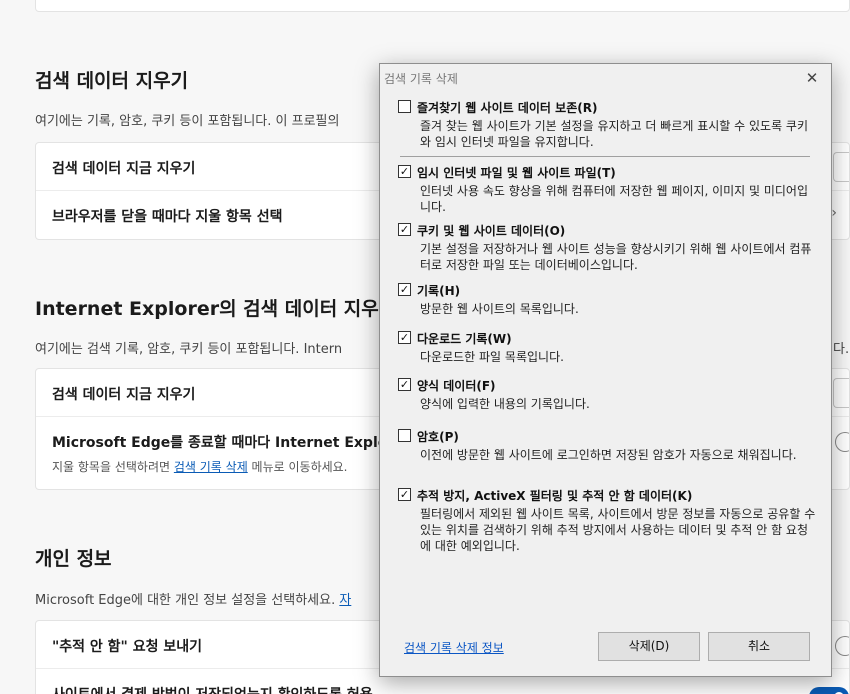  I want to click on option-download-history: ✓ 다운로드 기록(W) 다운로드한 파일 목록입니다., so click(608, 347).